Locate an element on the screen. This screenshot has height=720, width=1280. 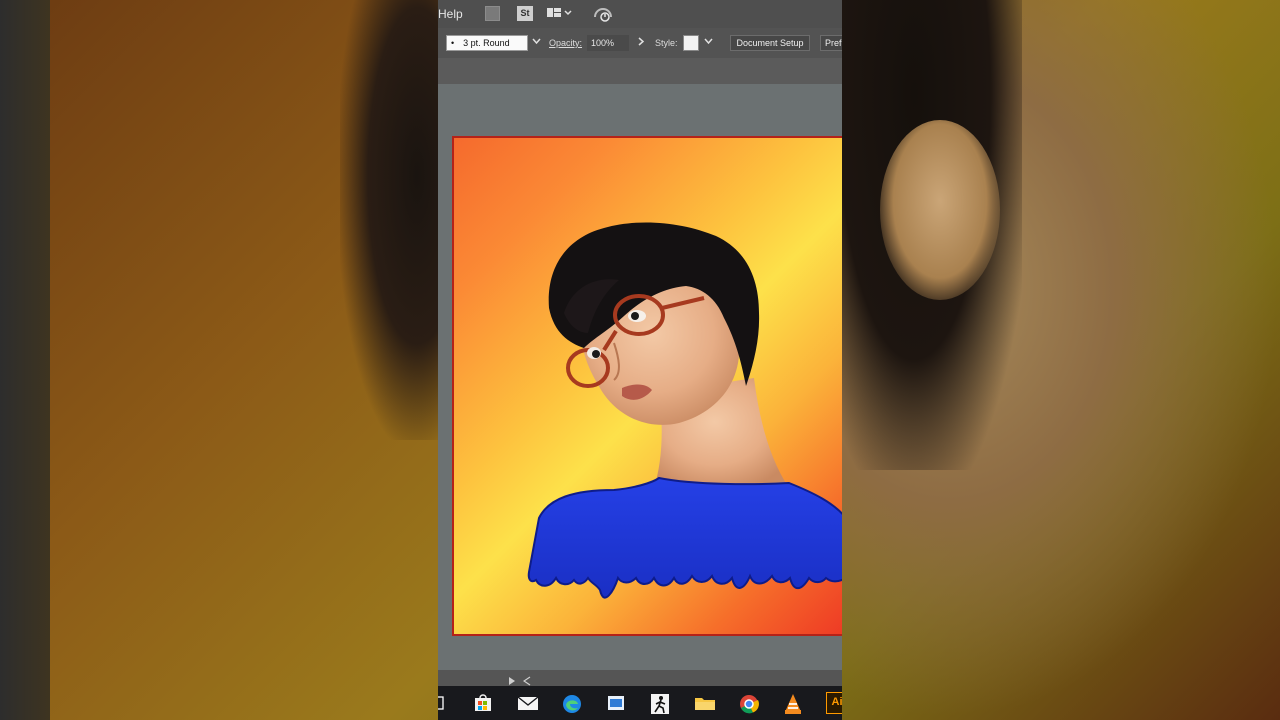
background-ear-right is located at coordinates (940, 210).